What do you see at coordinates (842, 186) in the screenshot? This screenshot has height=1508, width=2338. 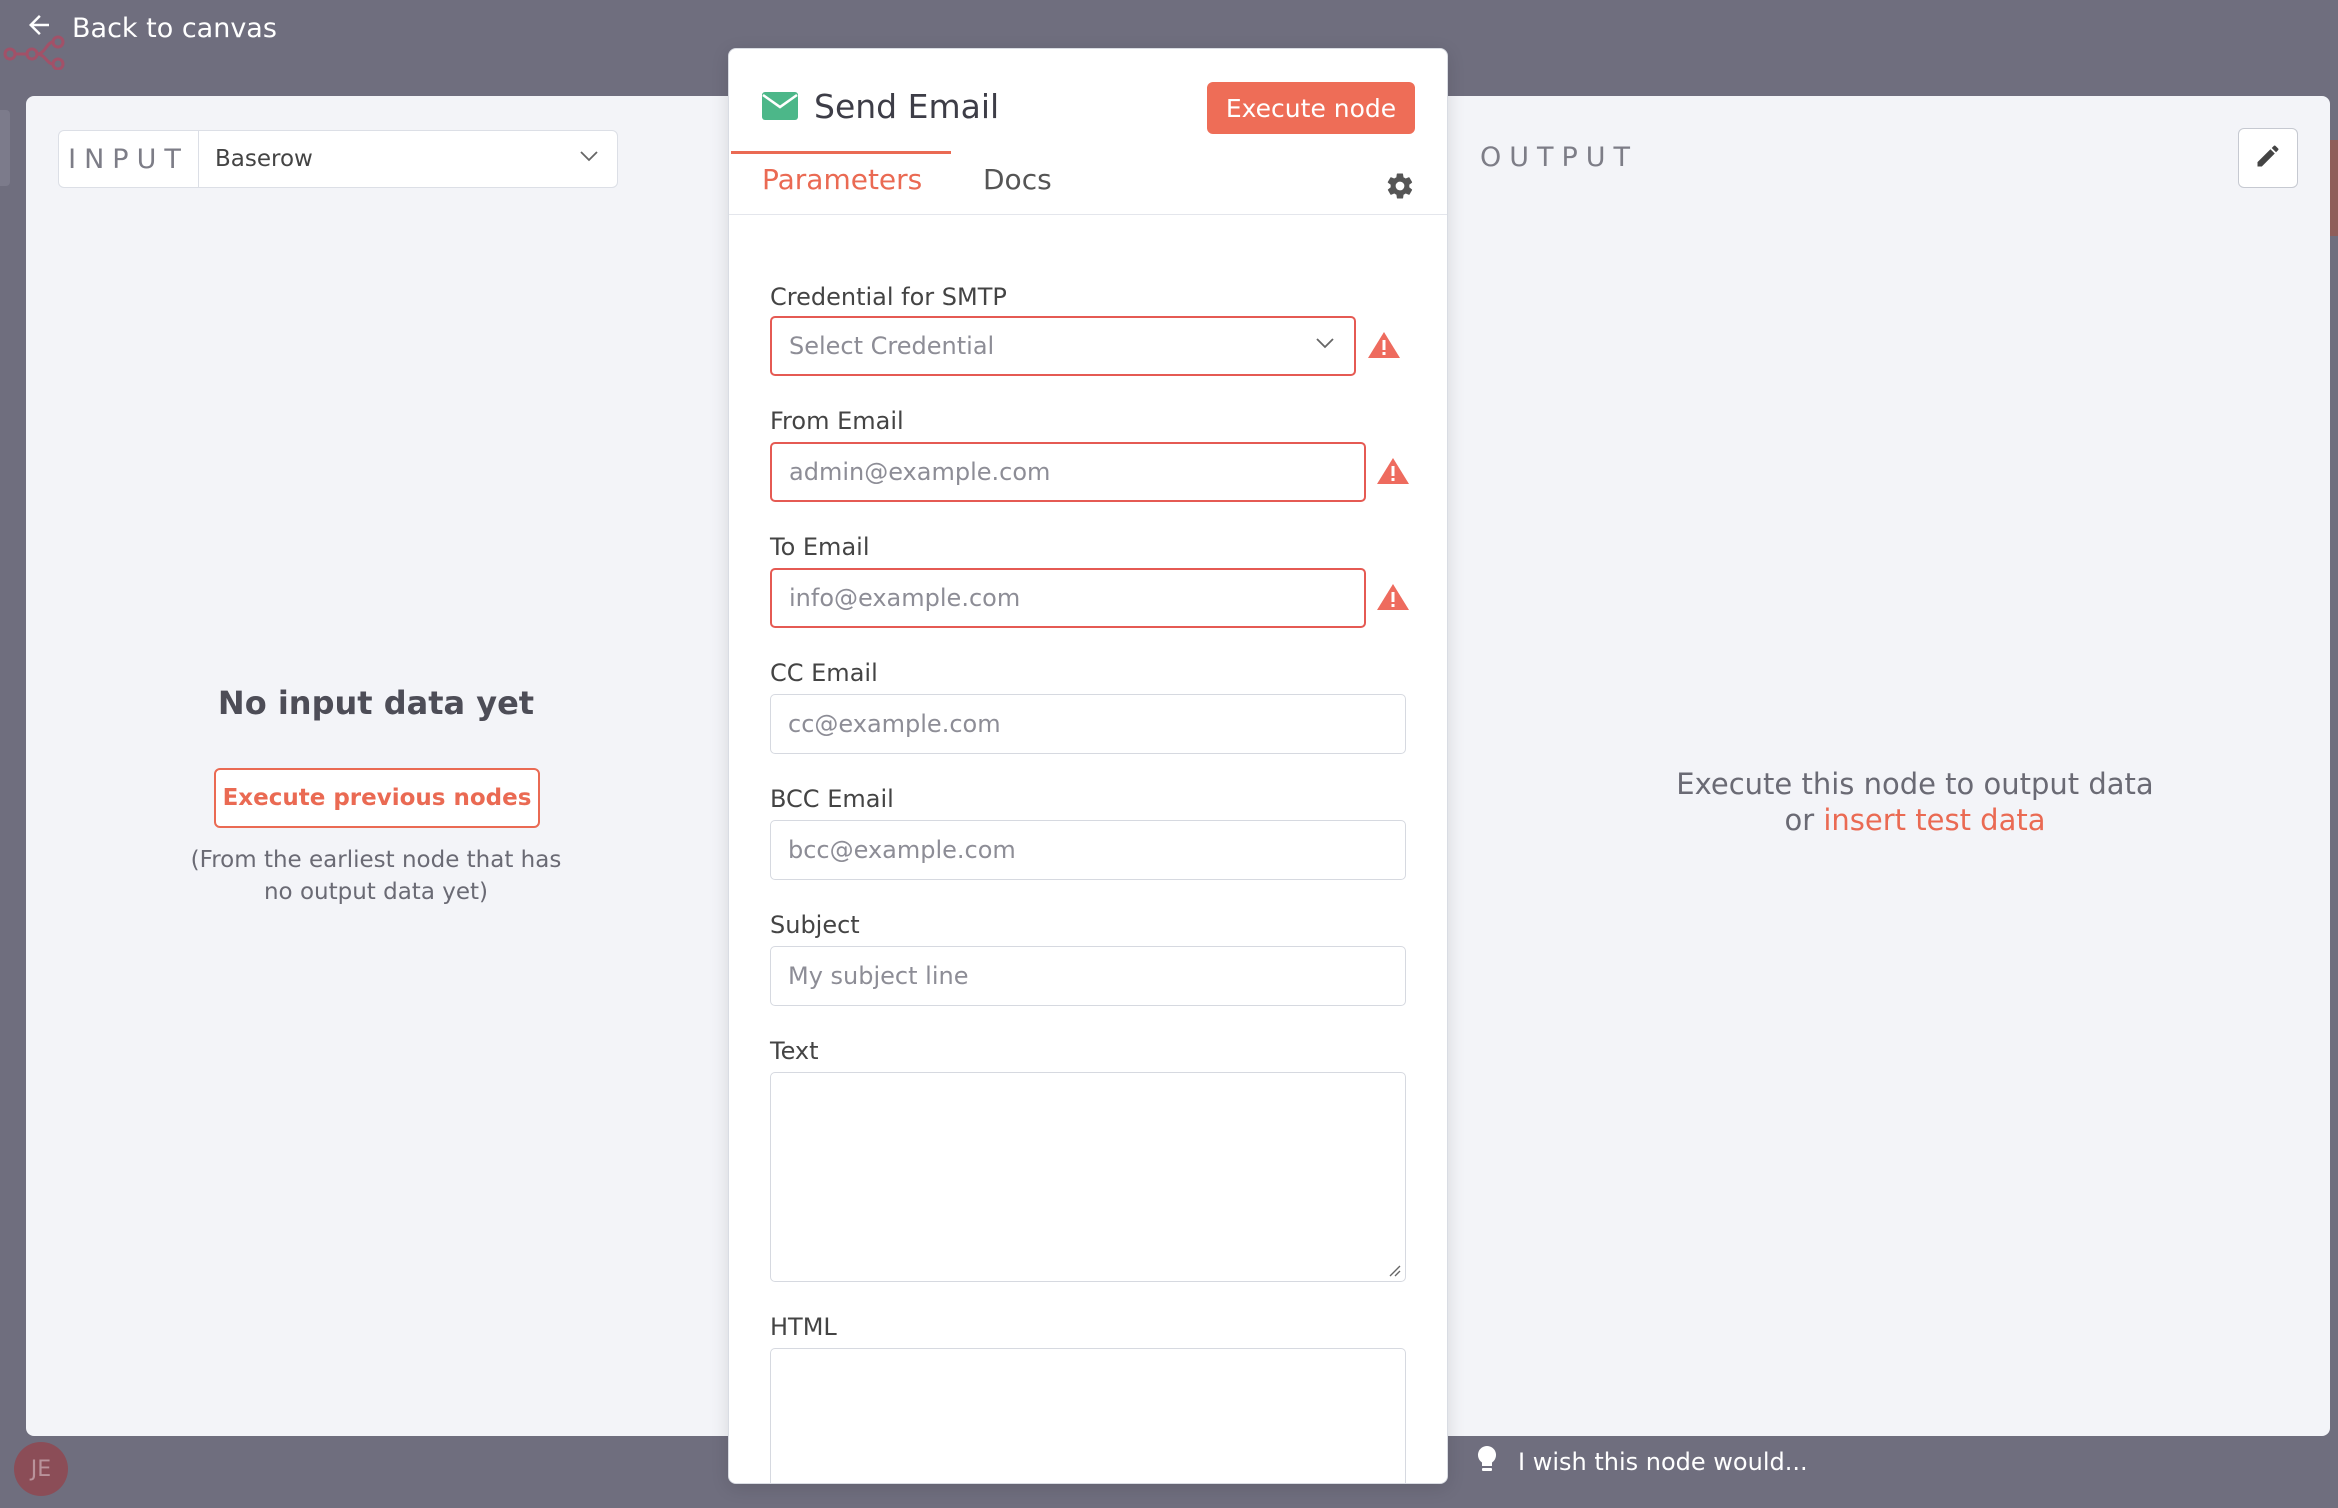 I see `tab-parameters: Parameters` at bounding box center [842, 186].